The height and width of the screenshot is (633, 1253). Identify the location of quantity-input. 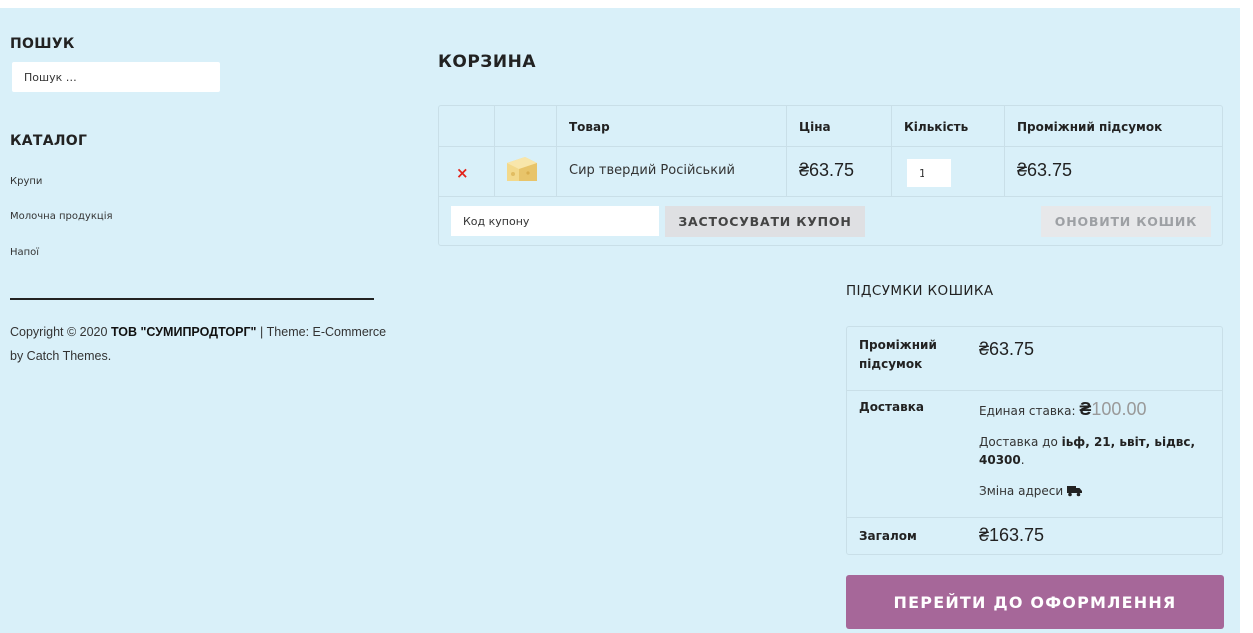
(929, 173).